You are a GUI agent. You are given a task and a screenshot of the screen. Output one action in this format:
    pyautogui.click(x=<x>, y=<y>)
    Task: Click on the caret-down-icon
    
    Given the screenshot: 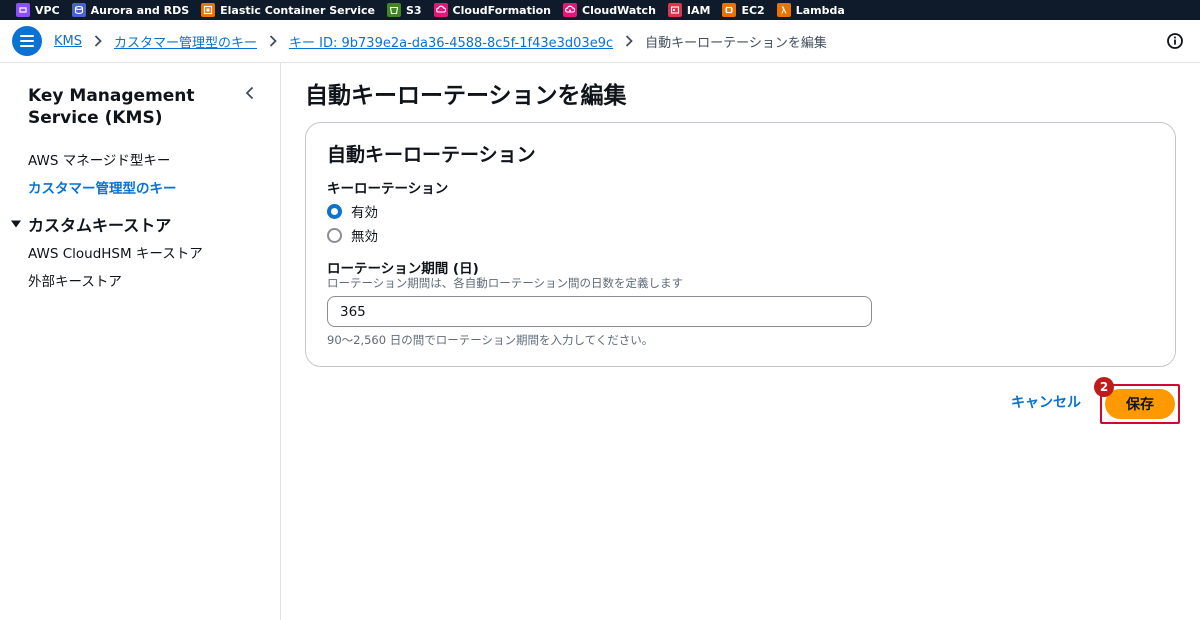 What is the action you would take?
    pyautogui.click(x=16, y=224)
    